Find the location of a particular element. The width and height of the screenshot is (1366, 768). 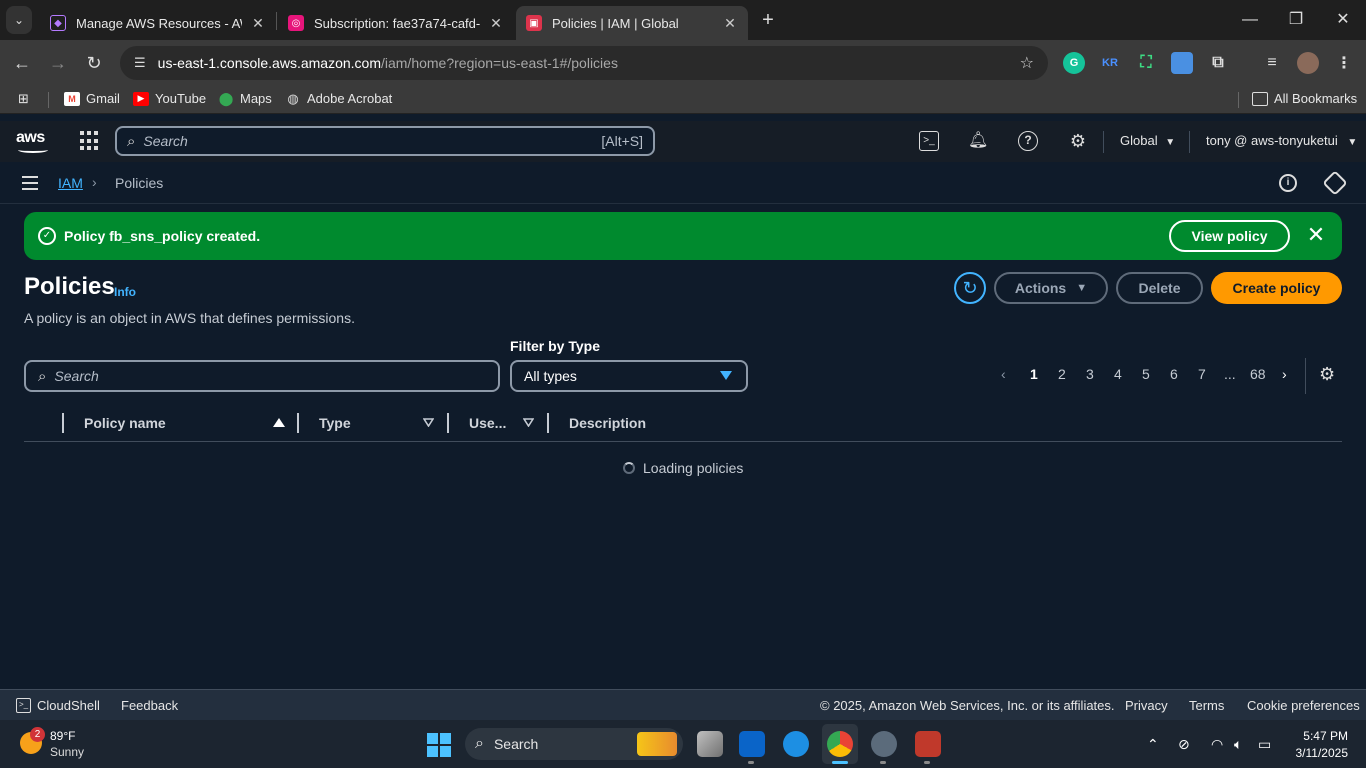

site-info-icon: ☰ is located at coordinates (140, 63).